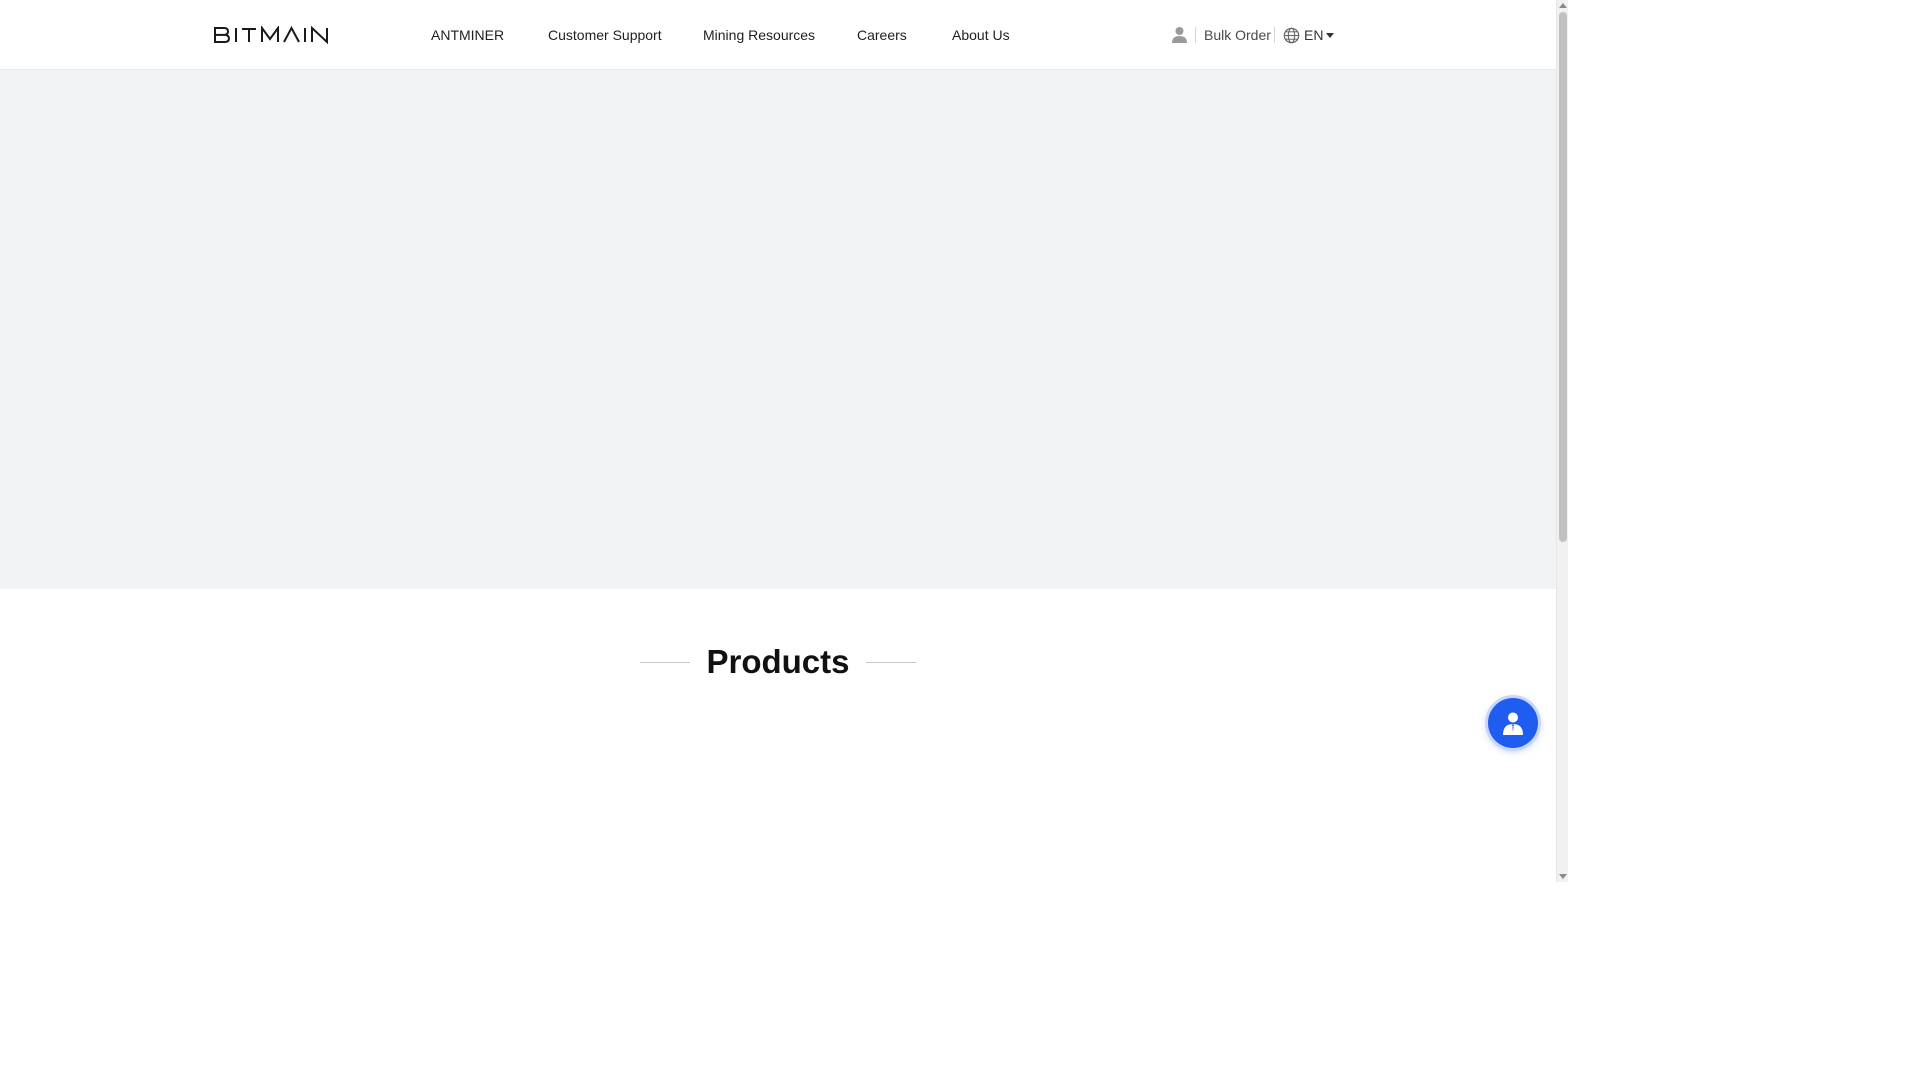 This screenshot has height=1080, width=1920. What do you see at coordinates (1291, 35) in the screenshot?
I see `globe-icon` at bounding box center [1291, 35].